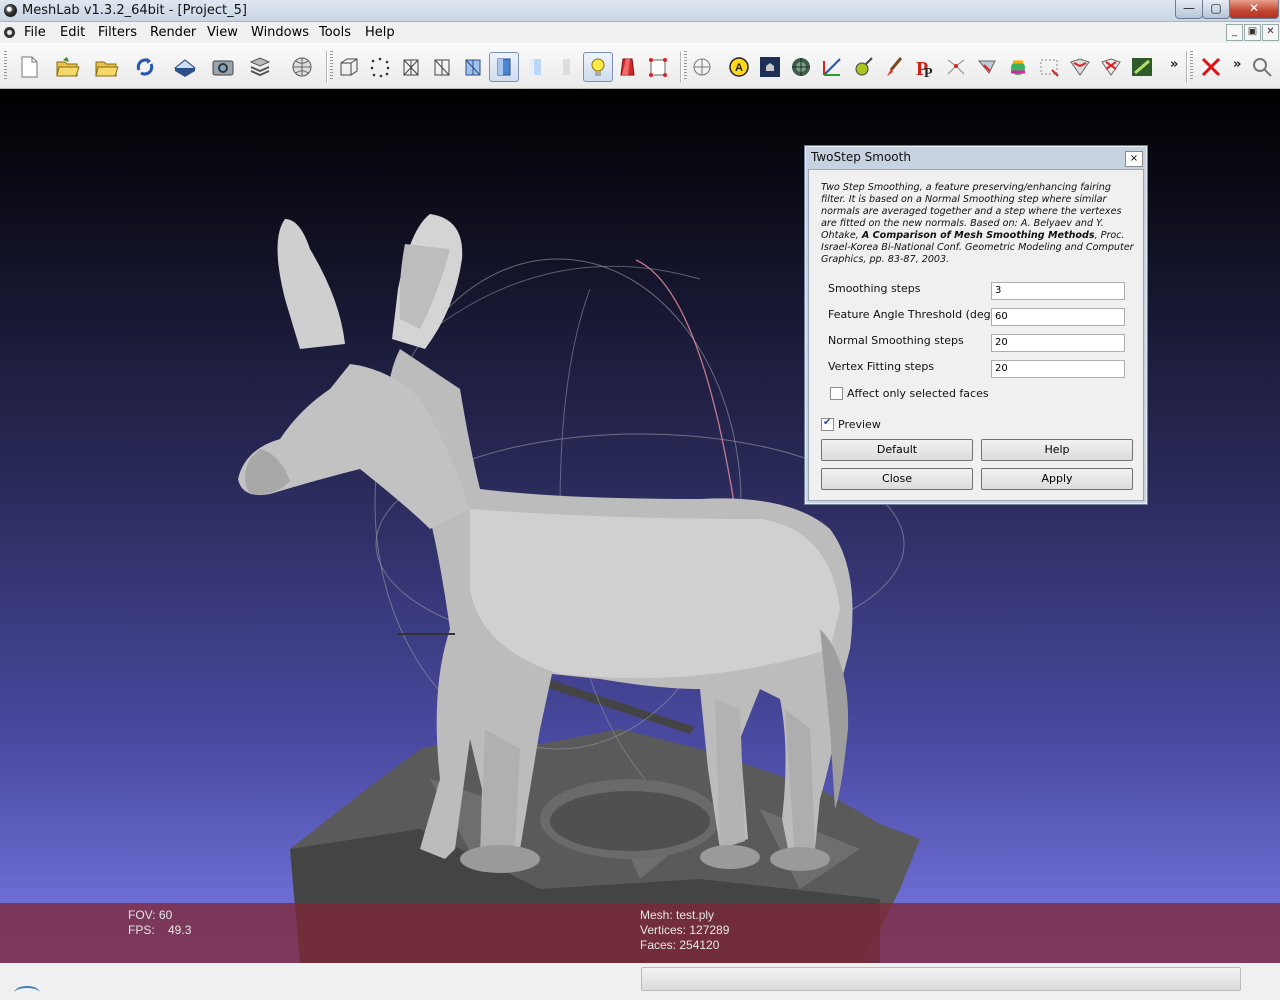 Image resolution: width=1280 pixels, height=1000 pixels. I want to click on dialog-title: TwoStep Smooth, so click(861, 157).